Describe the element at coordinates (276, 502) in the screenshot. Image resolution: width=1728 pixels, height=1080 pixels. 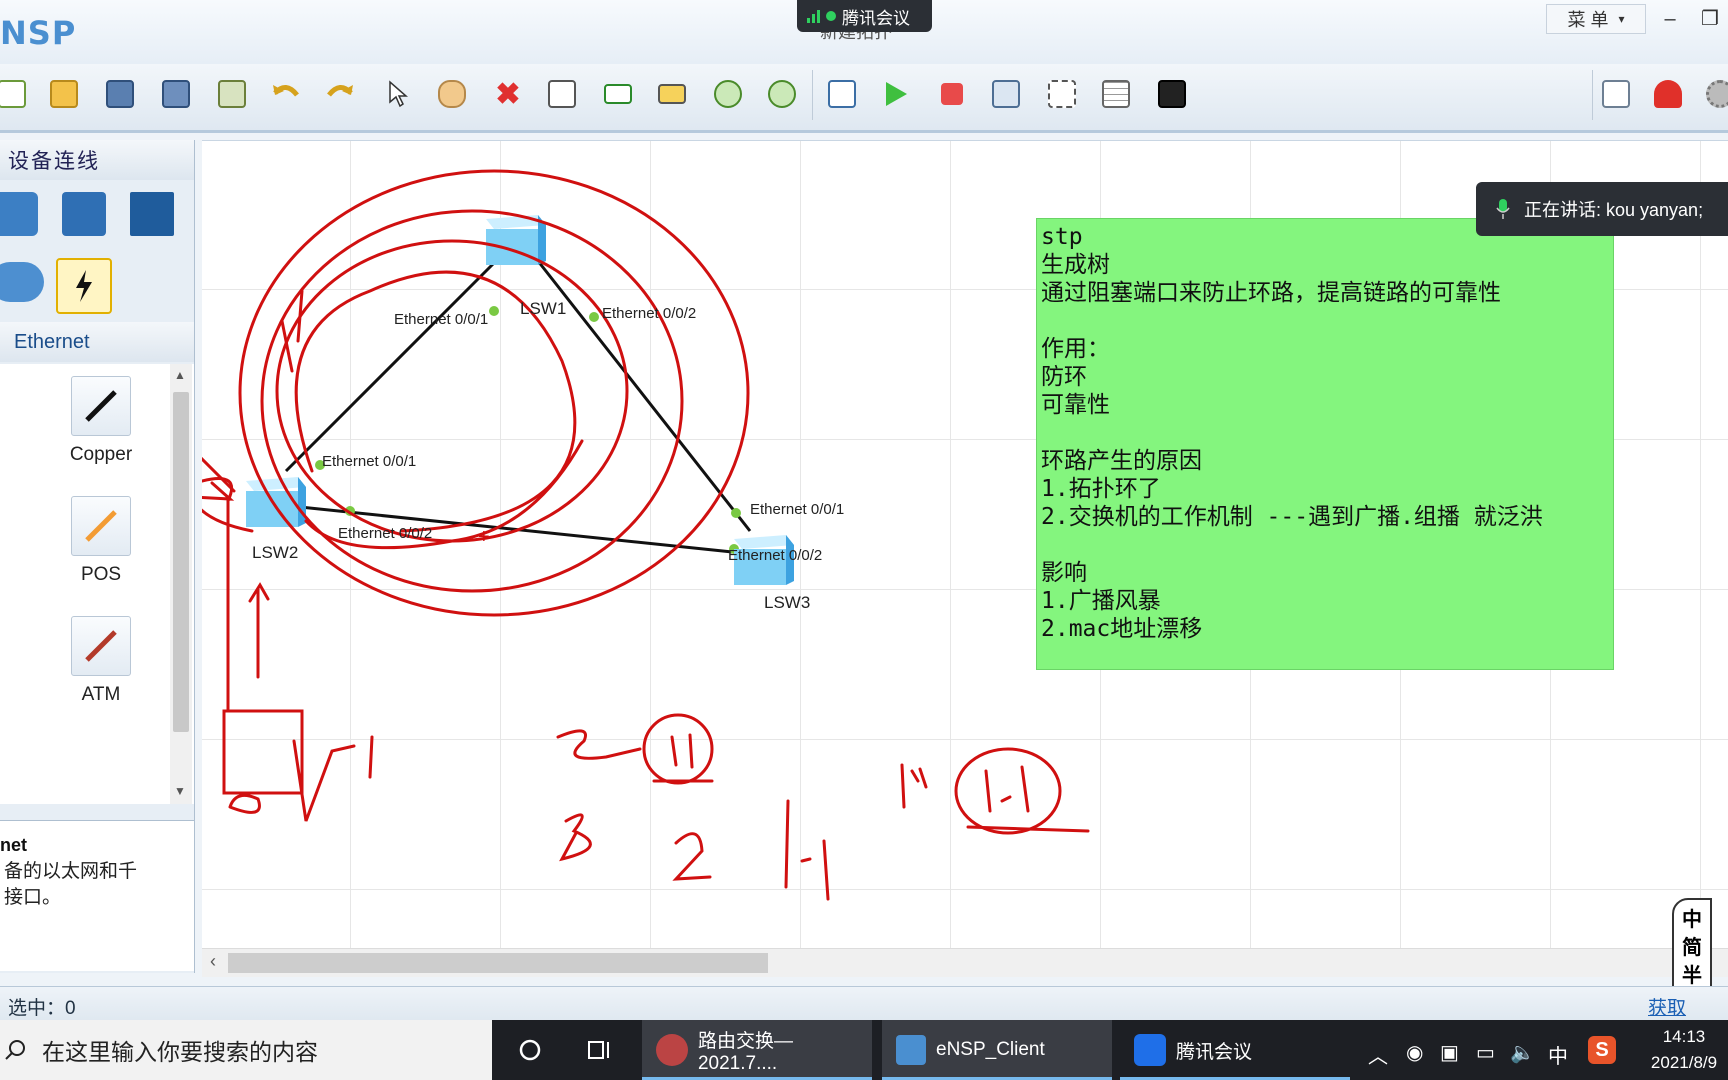
I see `switch-lsw2-icon` at that location.